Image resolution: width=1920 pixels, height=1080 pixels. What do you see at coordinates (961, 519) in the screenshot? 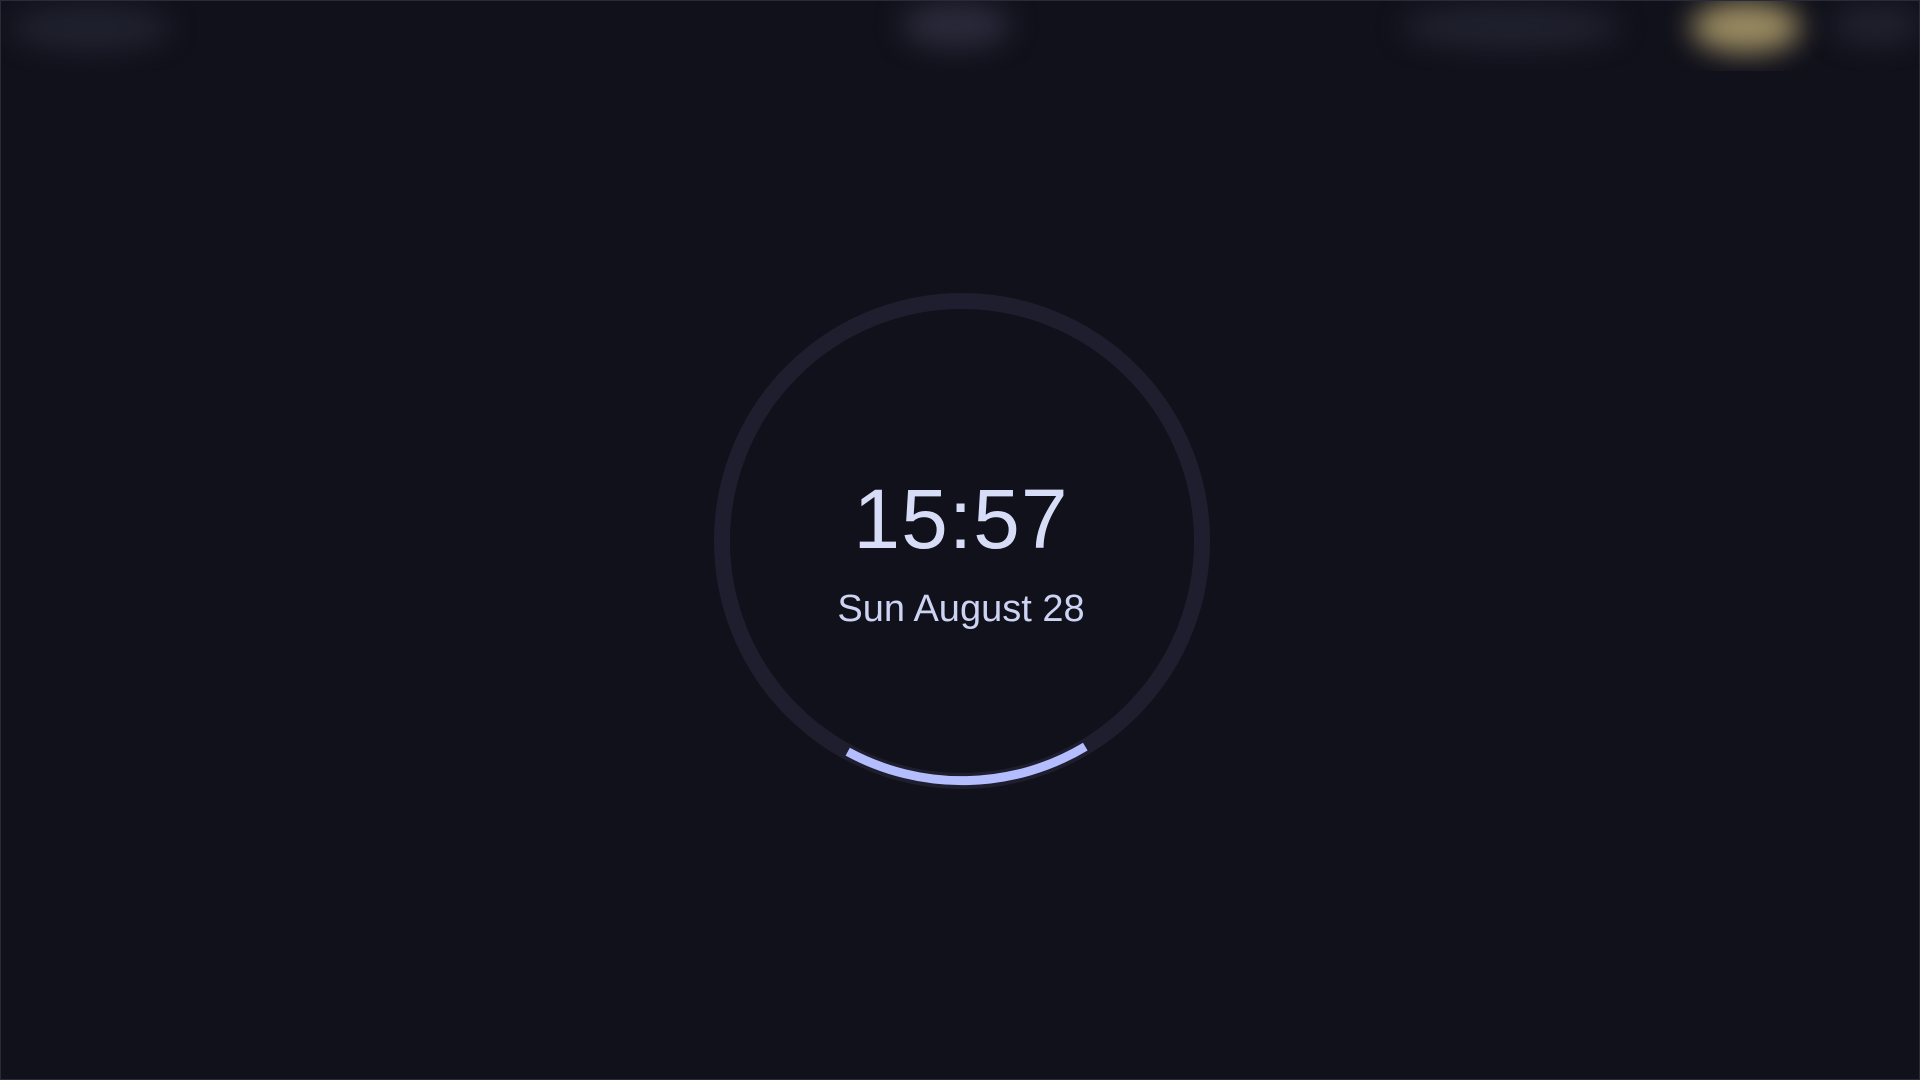
I see `clock-time: 15:57` at bounding box center [961, 519].